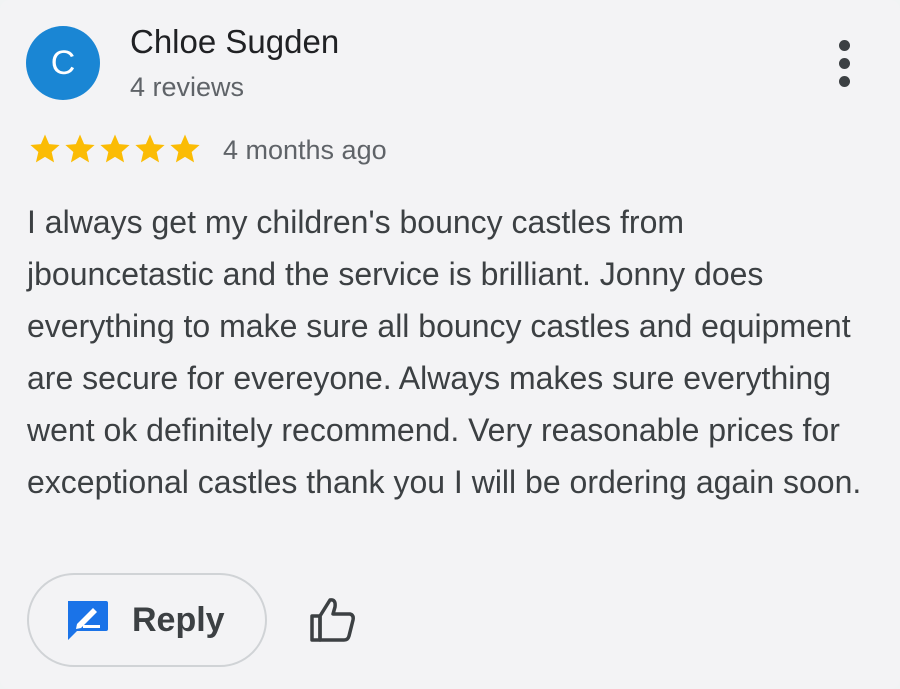 The height and width of the screenshot is (689, 900). I want to click on like-button, so click(332, 620).